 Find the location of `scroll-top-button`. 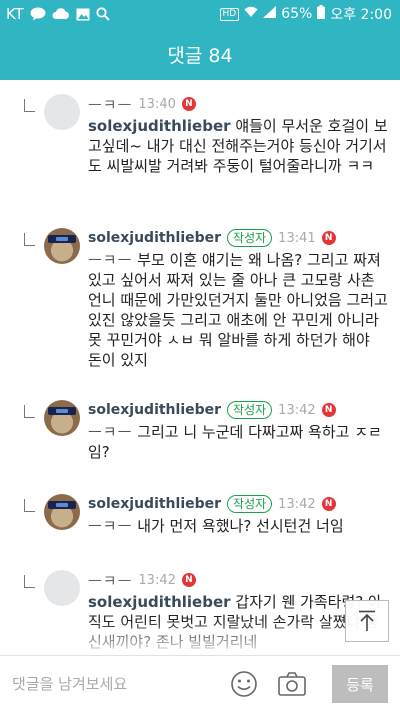

scroll-top-button is located at coordinates (367, 621).